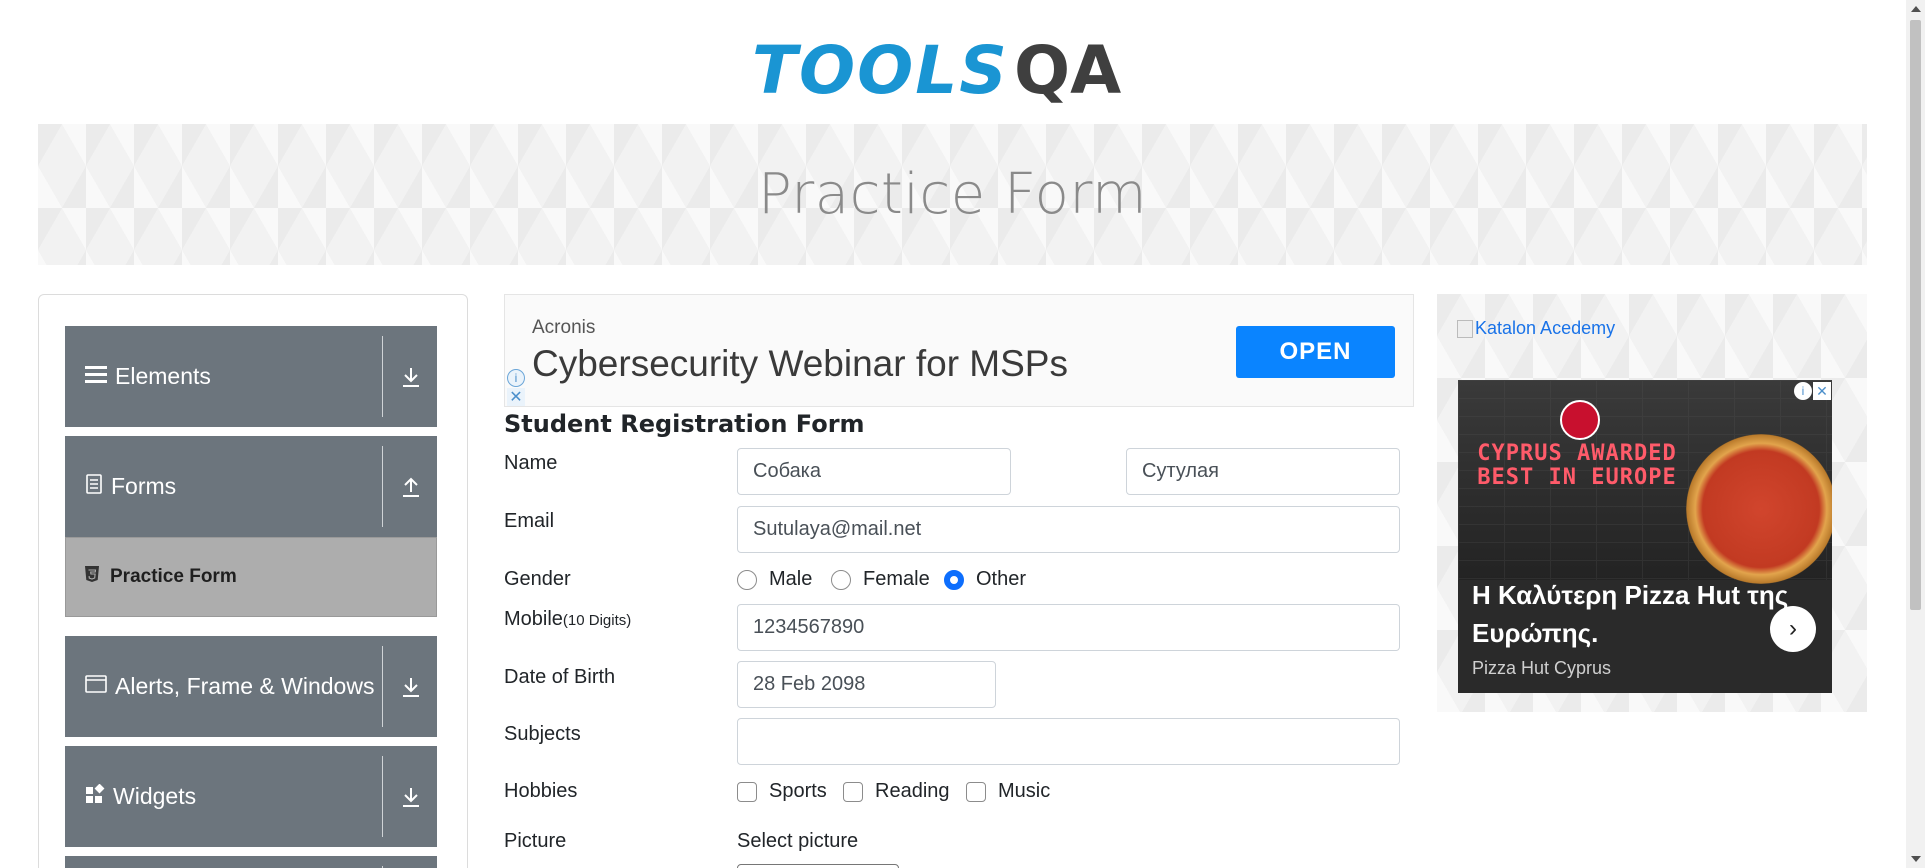 This screenshot has height=868, width=1925. I want to click on sidebar-group-label: Widgets, so click(140, 796).